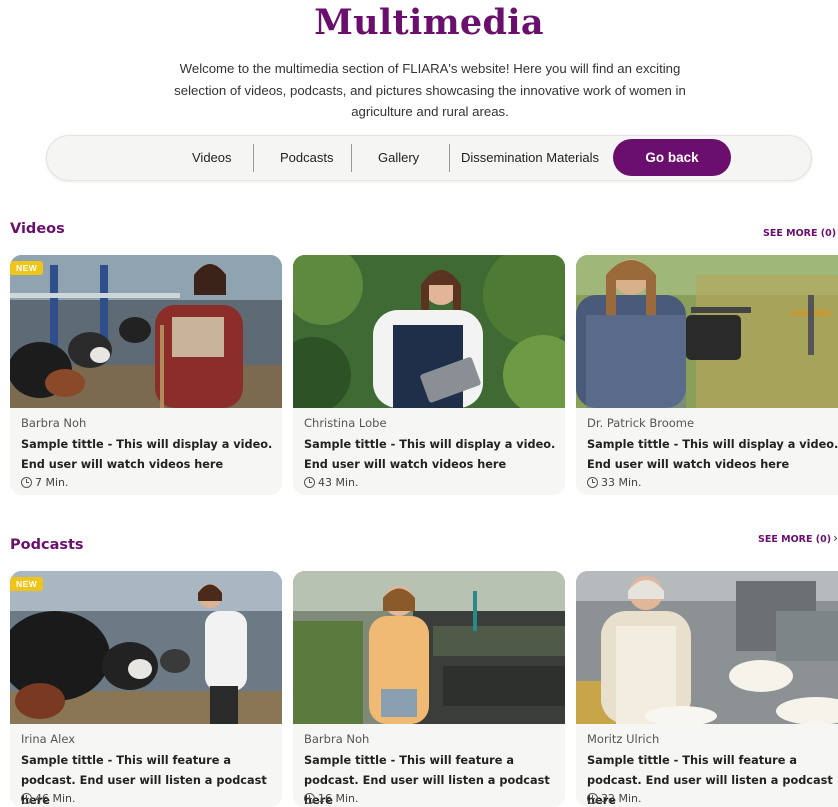  What do you see at coordinates (530, 158) in the screenshot?
I see `nav-dissemination-materials: Dissemination Materials` at bounding box center [530, 158].